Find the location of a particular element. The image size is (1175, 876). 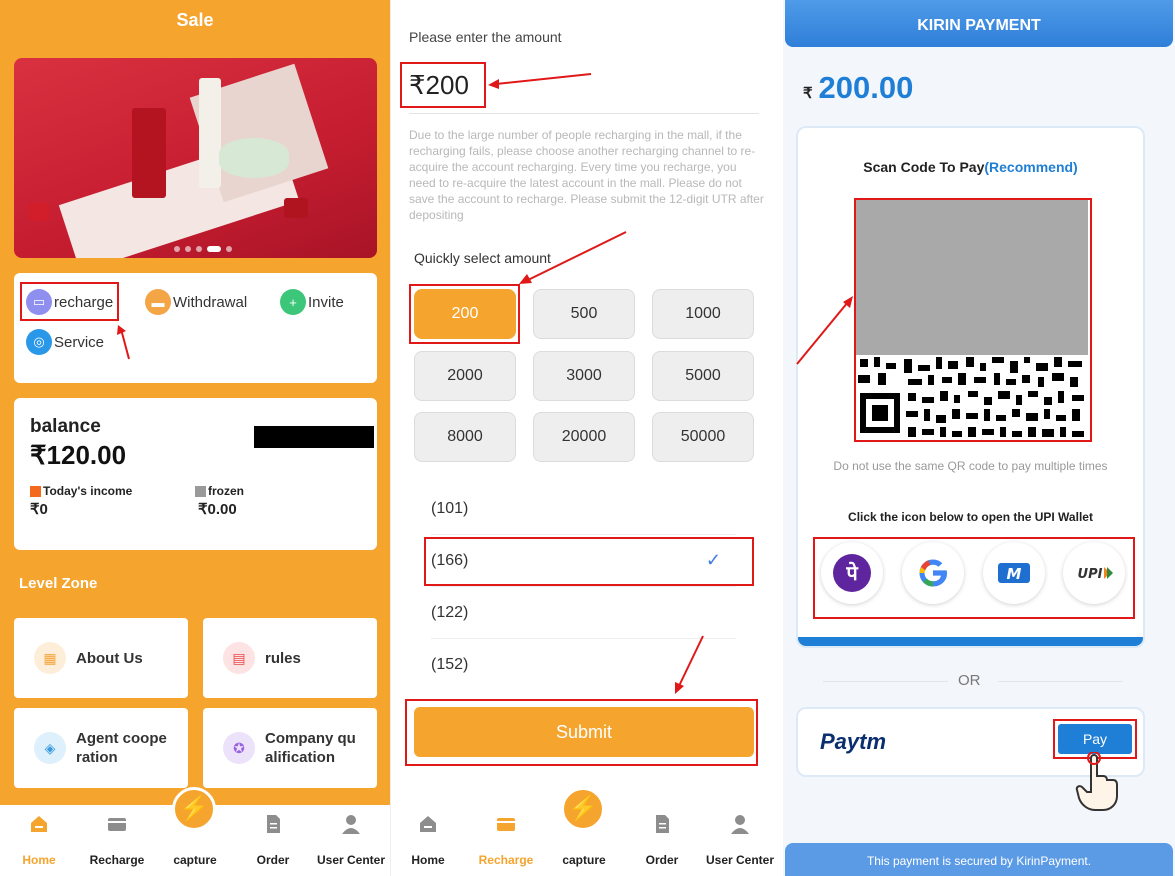

perfume-bottle-illustration is located at coordinates (149, 153).